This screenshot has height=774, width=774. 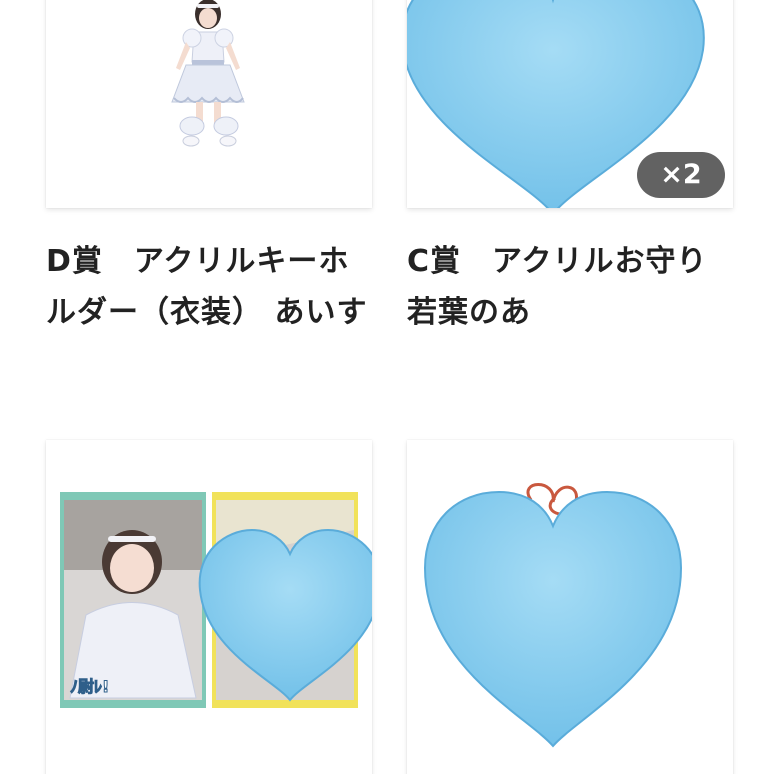 I want to click on figure-warmer-right, so click(x=226, y=126).